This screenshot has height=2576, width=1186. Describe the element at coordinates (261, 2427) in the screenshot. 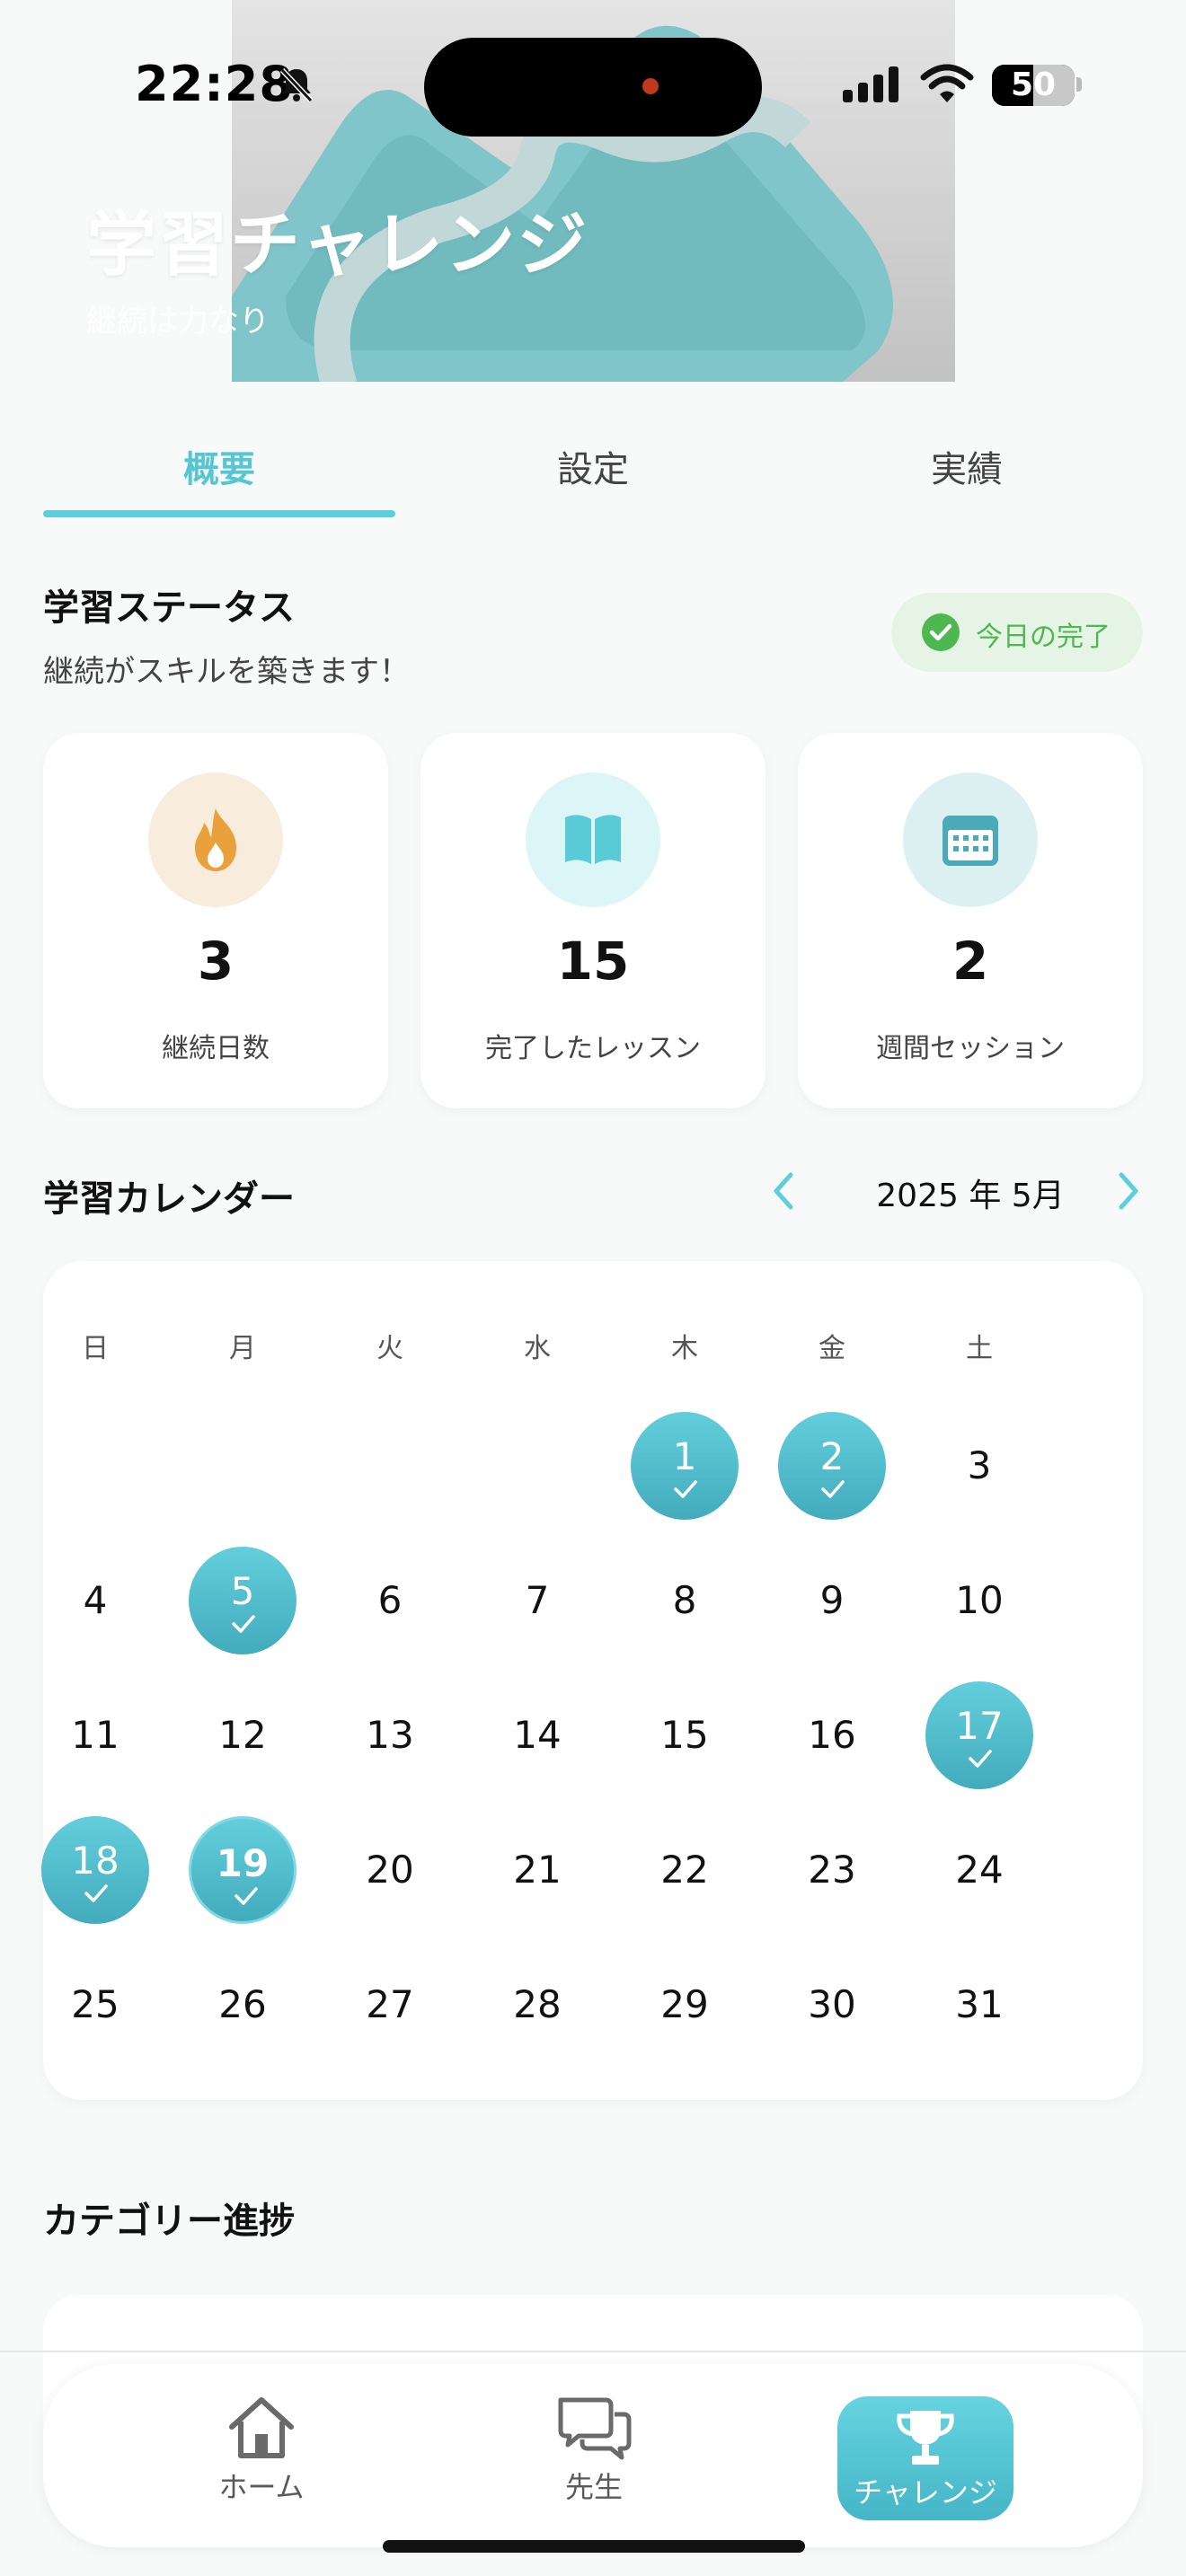

I see `home-icon` at that location.